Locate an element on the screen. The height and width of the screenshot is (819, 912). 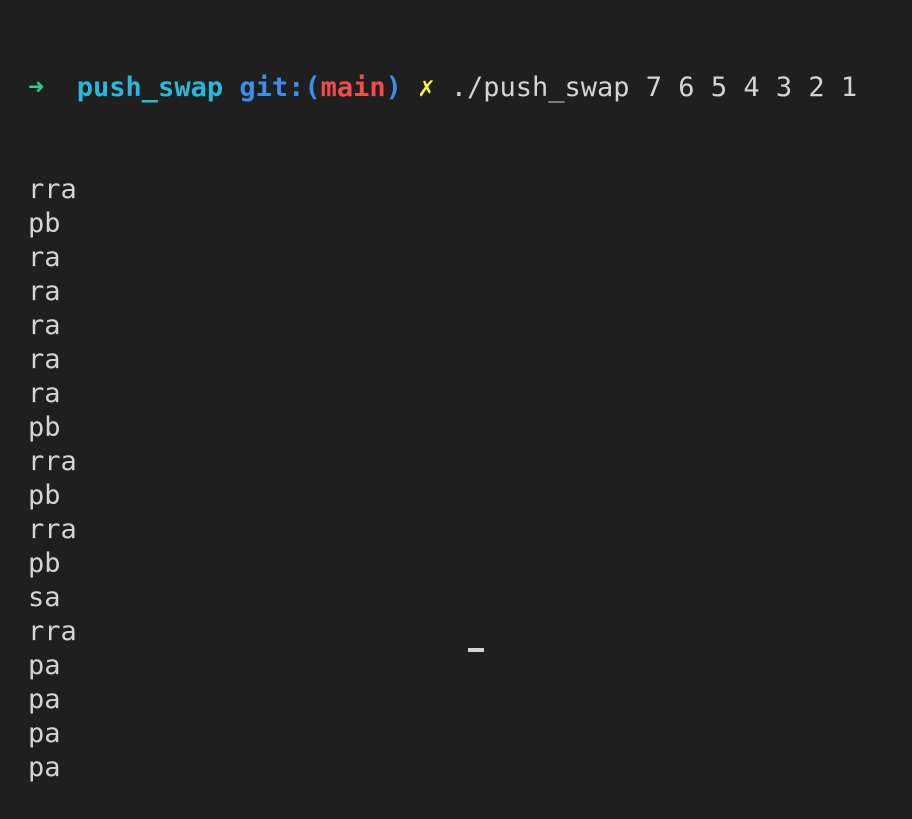
git-branch: main is located at coordinates (353, 87).